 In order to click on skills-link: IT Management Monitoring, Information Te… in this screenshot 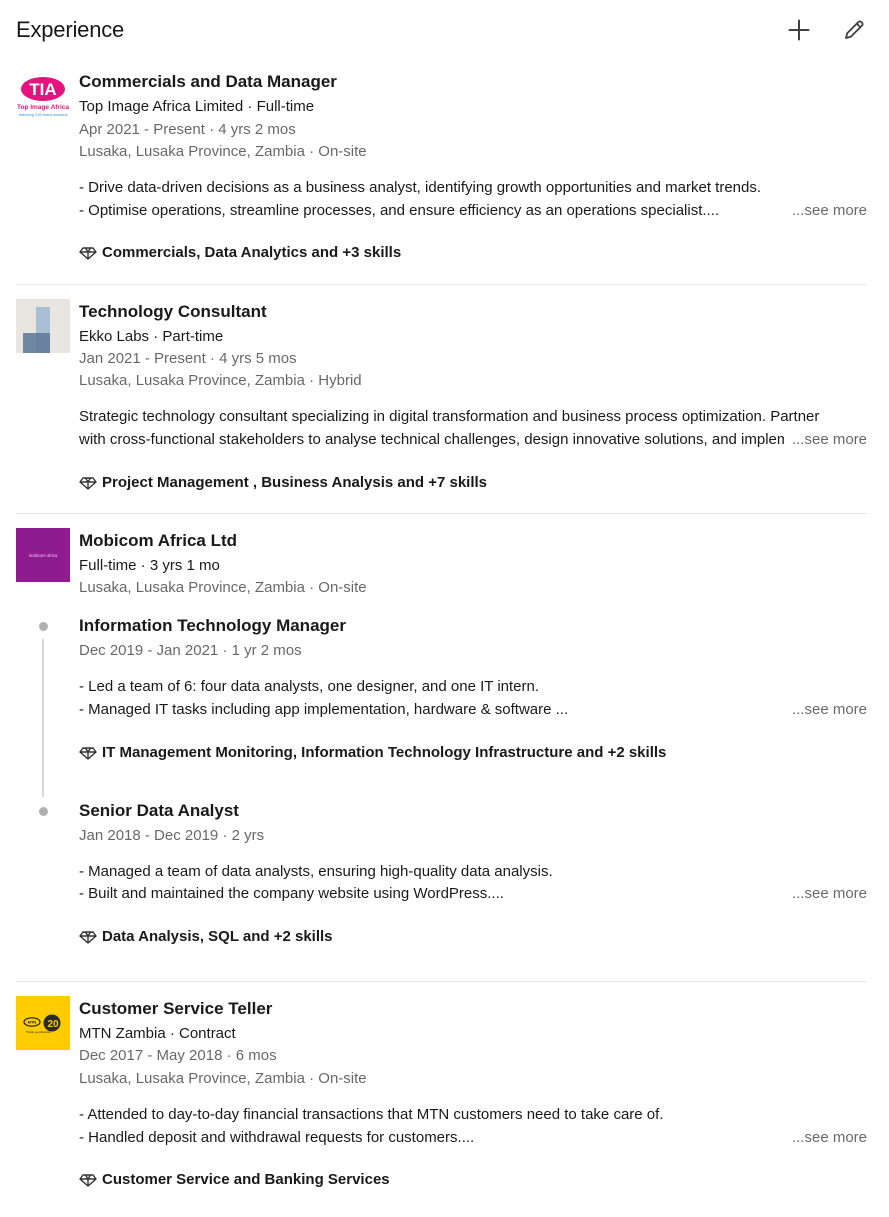, I will do `click(372, 753)`.